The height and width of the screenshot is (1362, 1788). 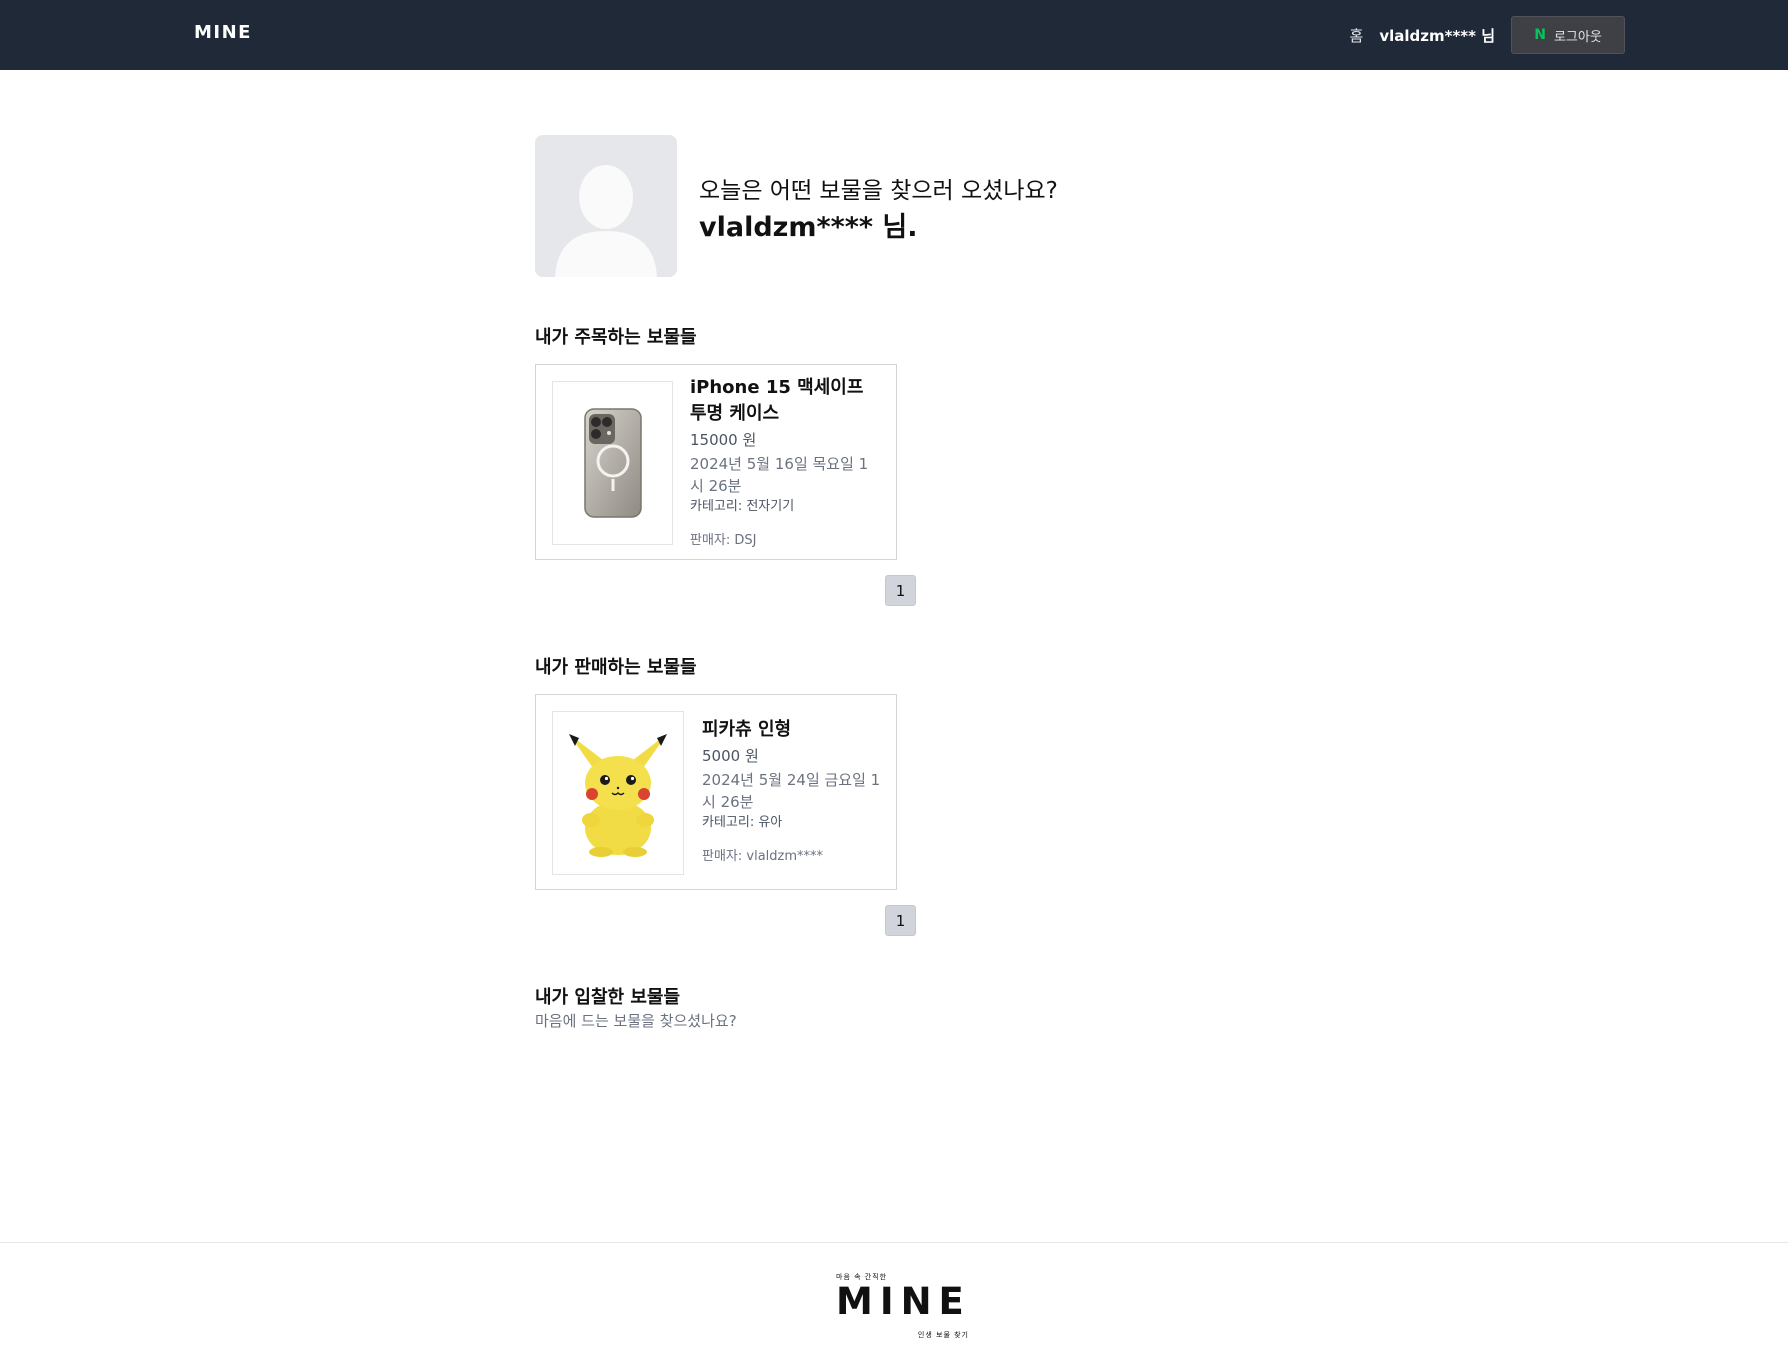 I want to click on item-category: 카테고리: 전자기기, so click(x=742, y=506).